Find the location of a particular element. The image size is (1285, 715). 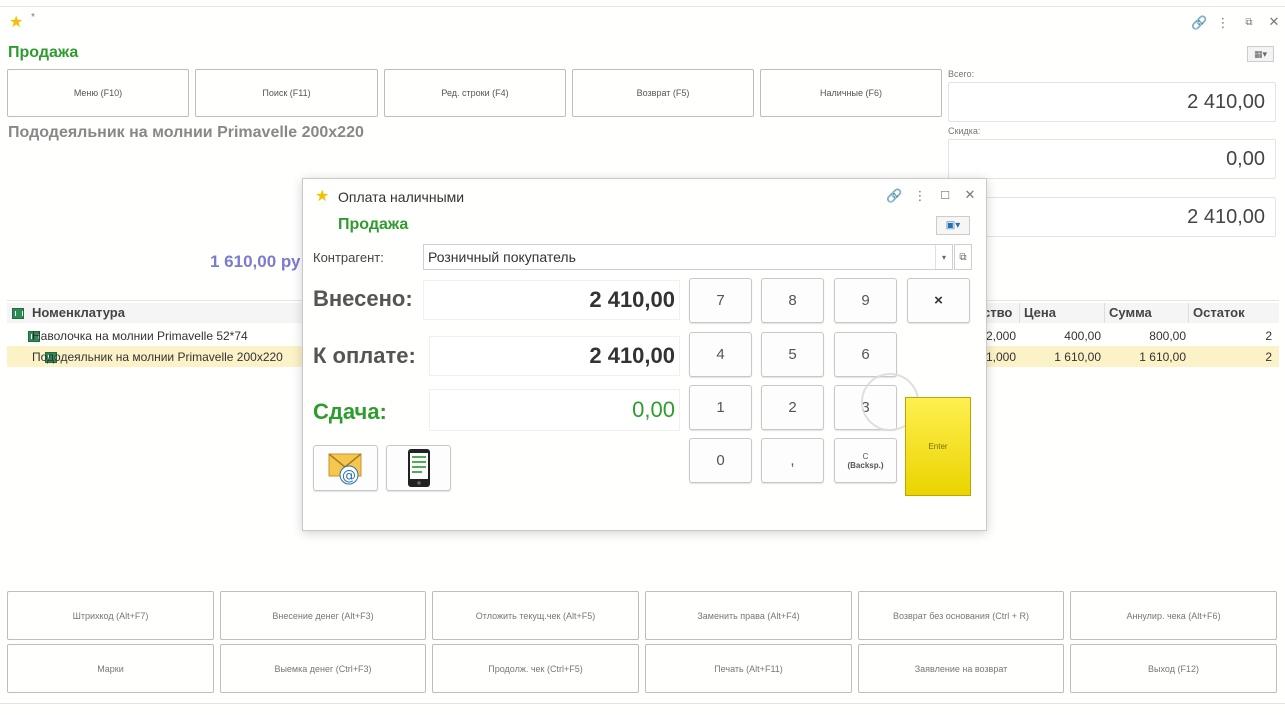

email-icon: @ is located at coordinates (344, 469).